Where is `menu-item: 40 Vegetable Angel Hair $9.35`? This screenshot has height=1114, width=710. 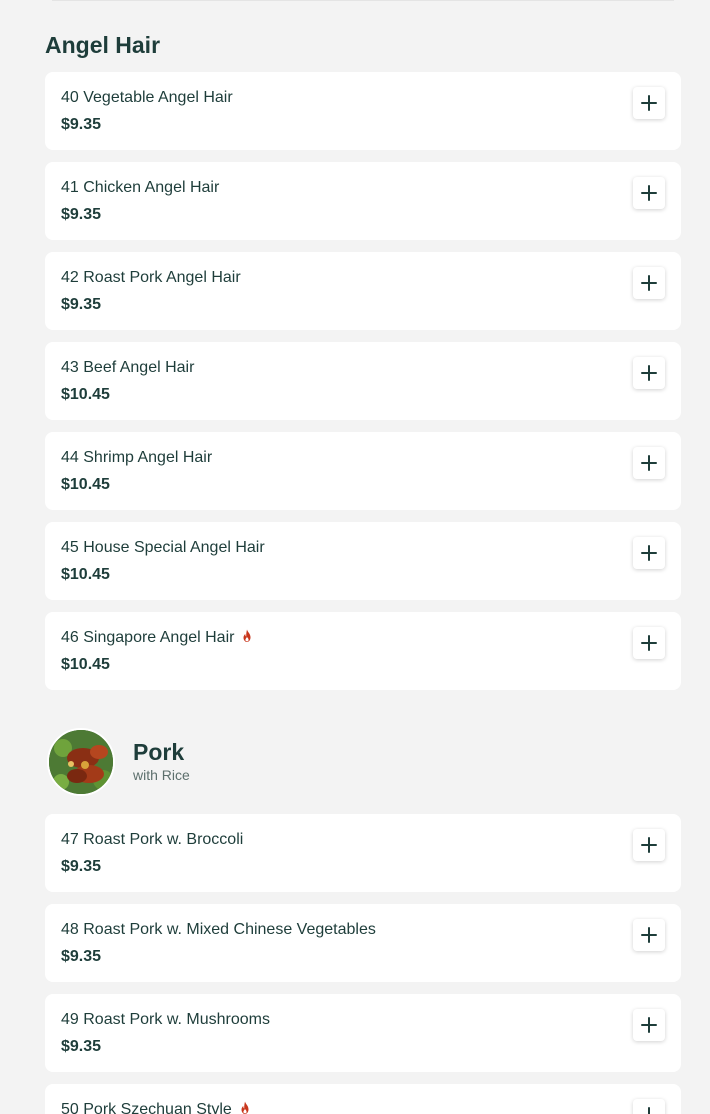
menu-item: 40 Vegetable Angel Hair $9.35 is located at coordinates (363, 111).